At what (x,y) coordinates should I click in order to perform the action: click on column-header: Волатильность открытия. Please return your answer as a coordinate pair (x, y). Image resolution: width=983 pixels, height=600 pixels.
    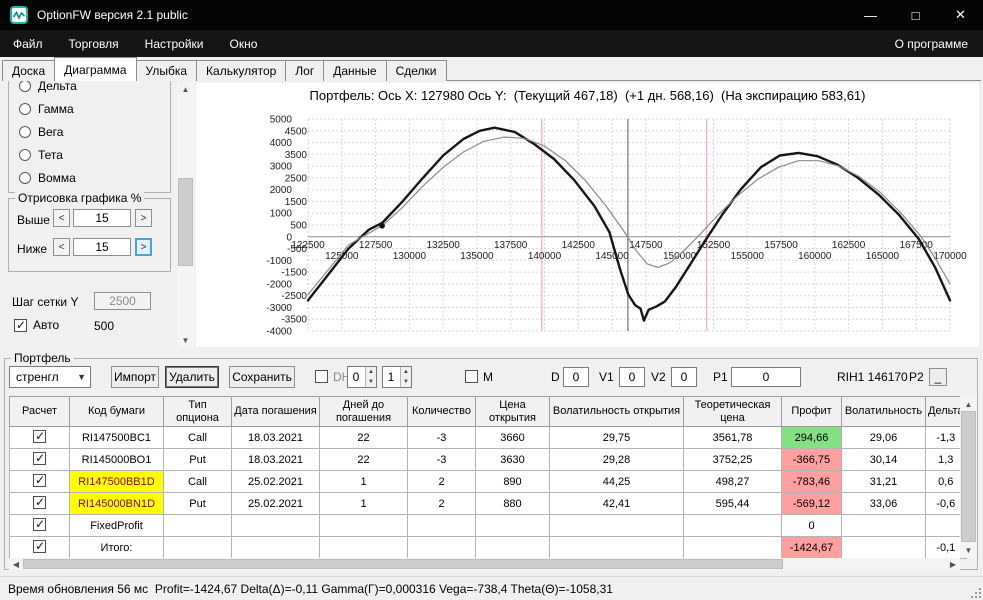
    Looking at the image, I should click on (616, 411).